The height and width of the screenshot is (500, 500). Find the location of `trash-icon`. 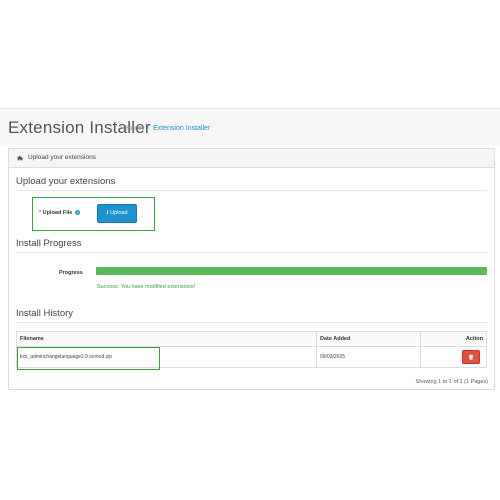

trash-icon is located at coordinates (471, 357).